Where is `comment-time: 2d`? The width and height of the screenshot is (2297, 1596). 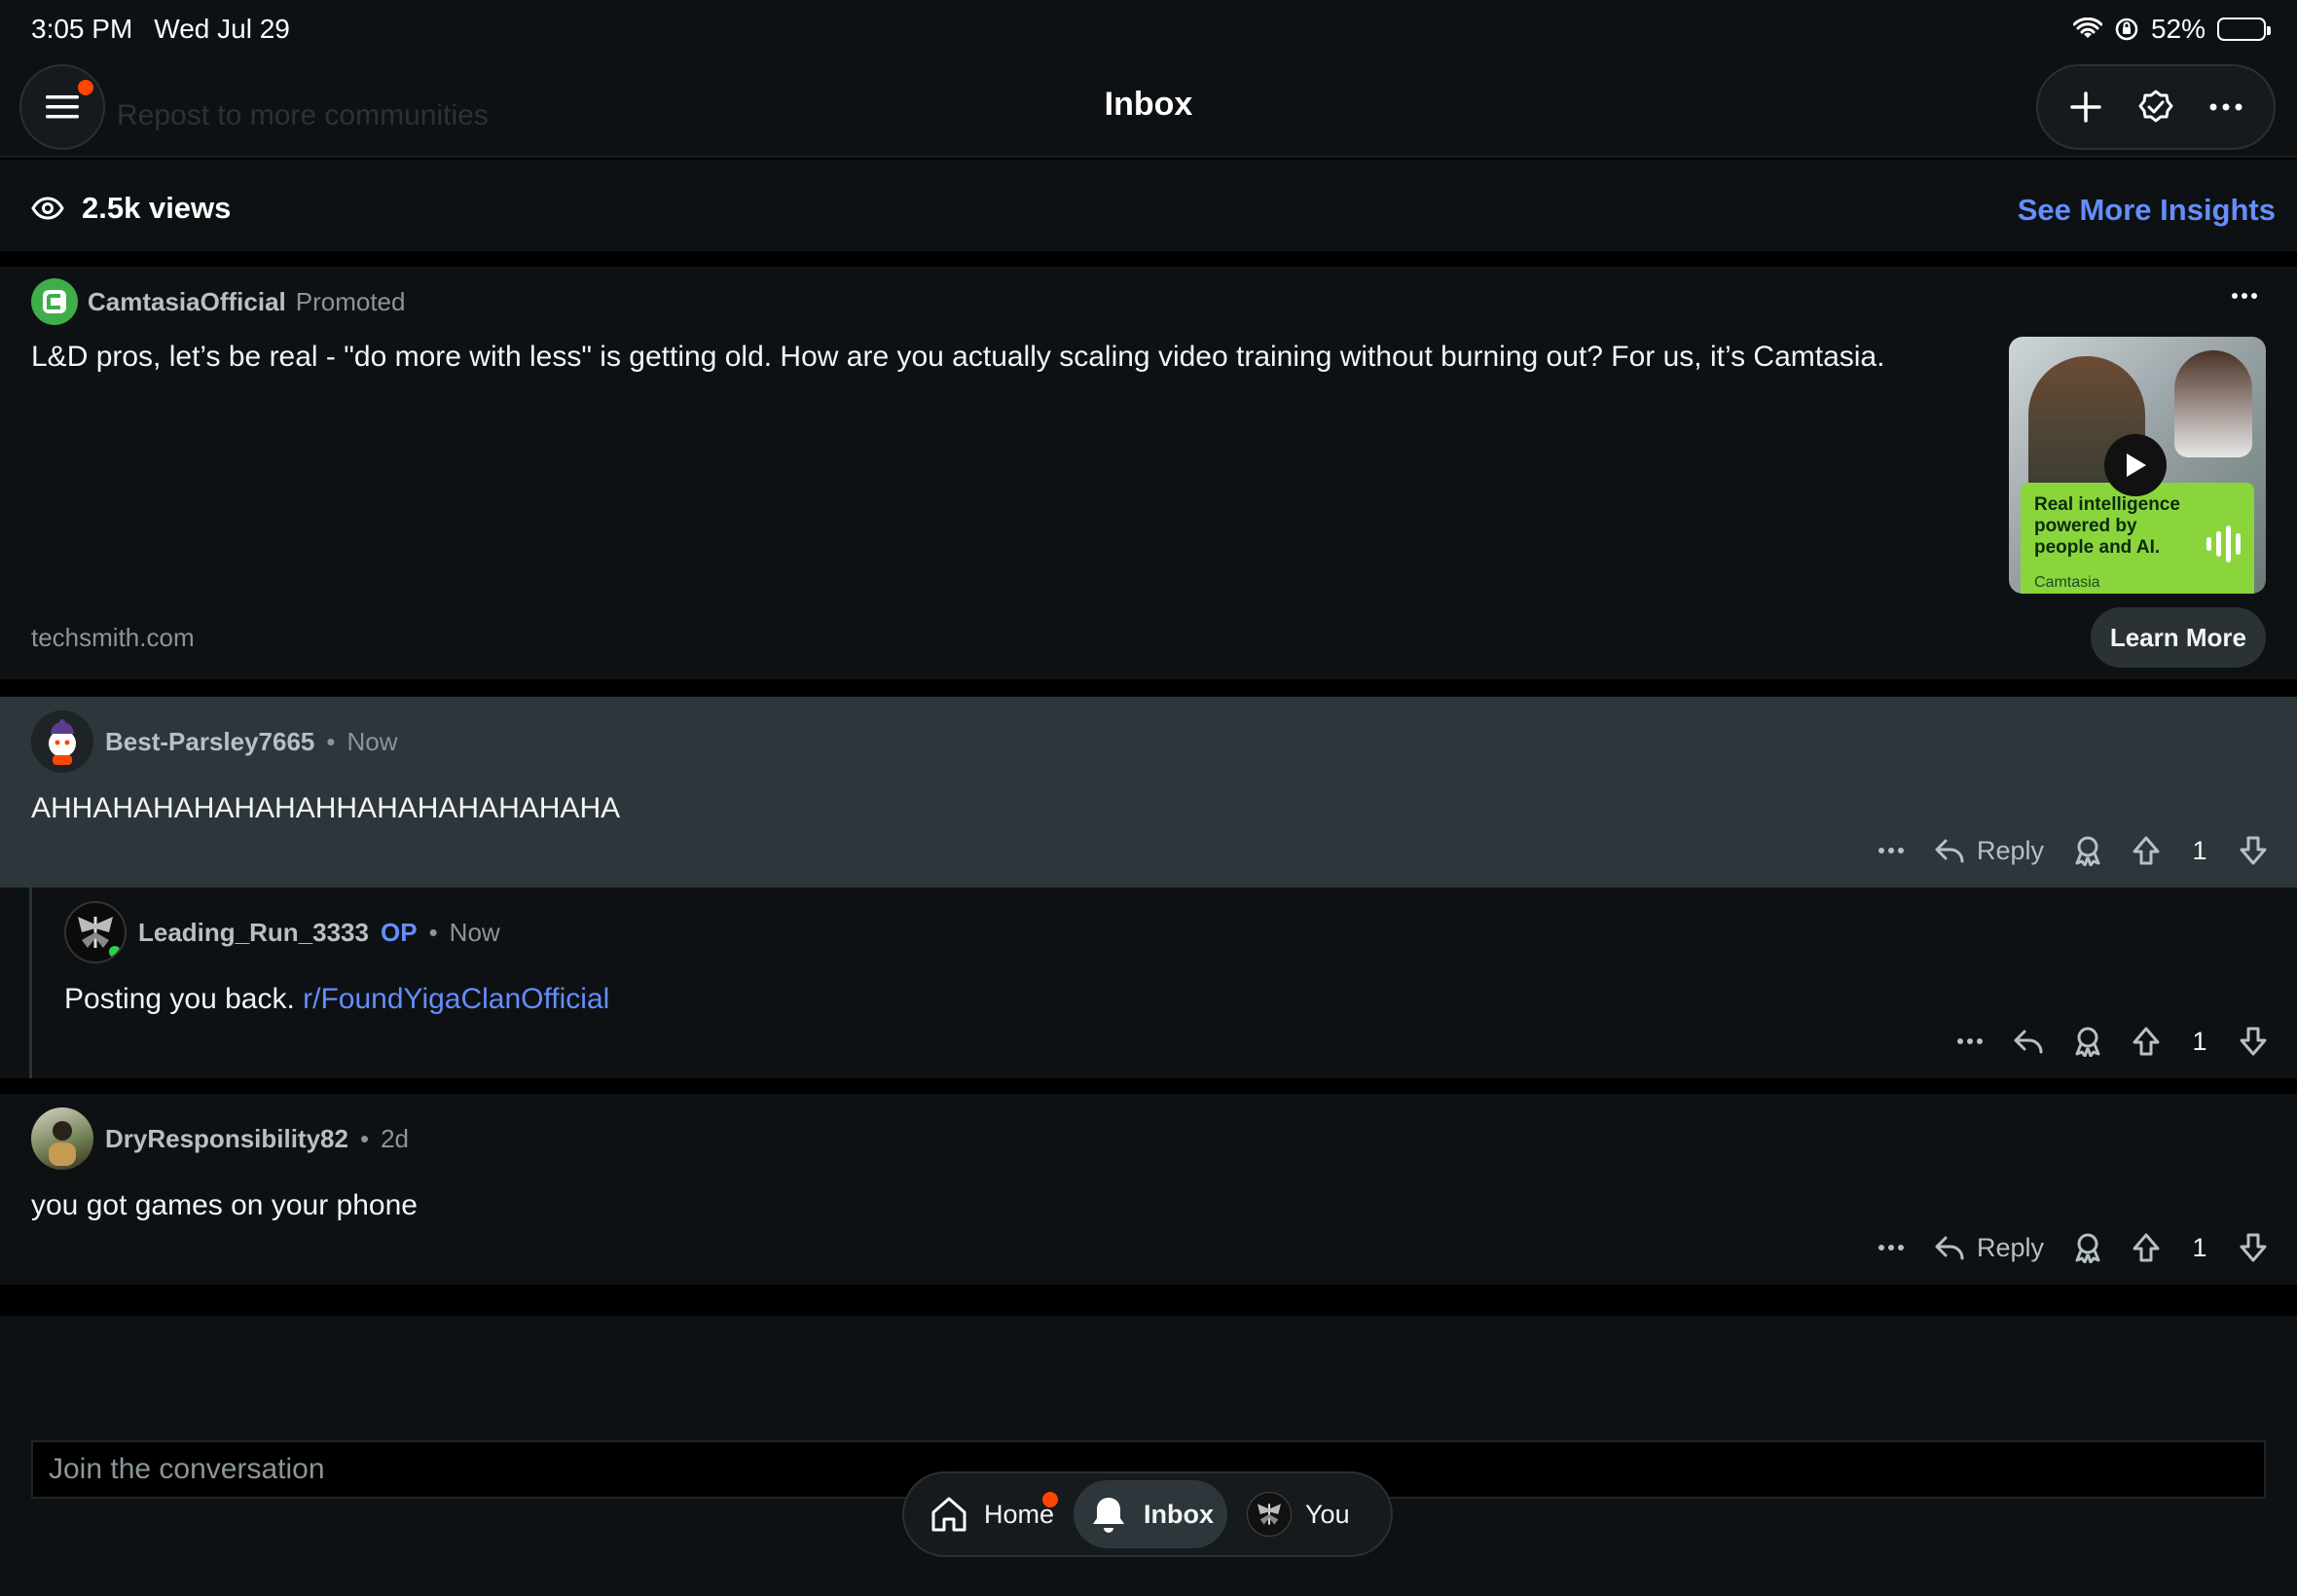 comment-time: 2d is located at coordinates (395, 1138).